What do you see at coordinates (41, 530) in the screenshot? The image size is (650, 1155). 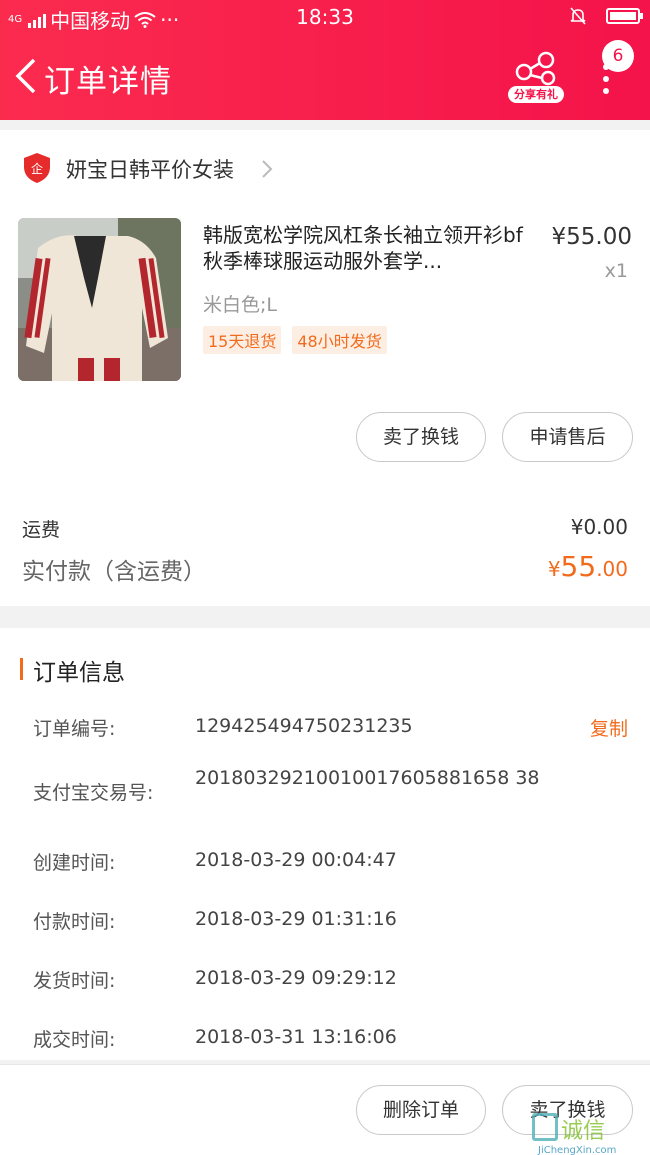 I see `shipping-fee-label: 运费` at bounding box center [41, 530].